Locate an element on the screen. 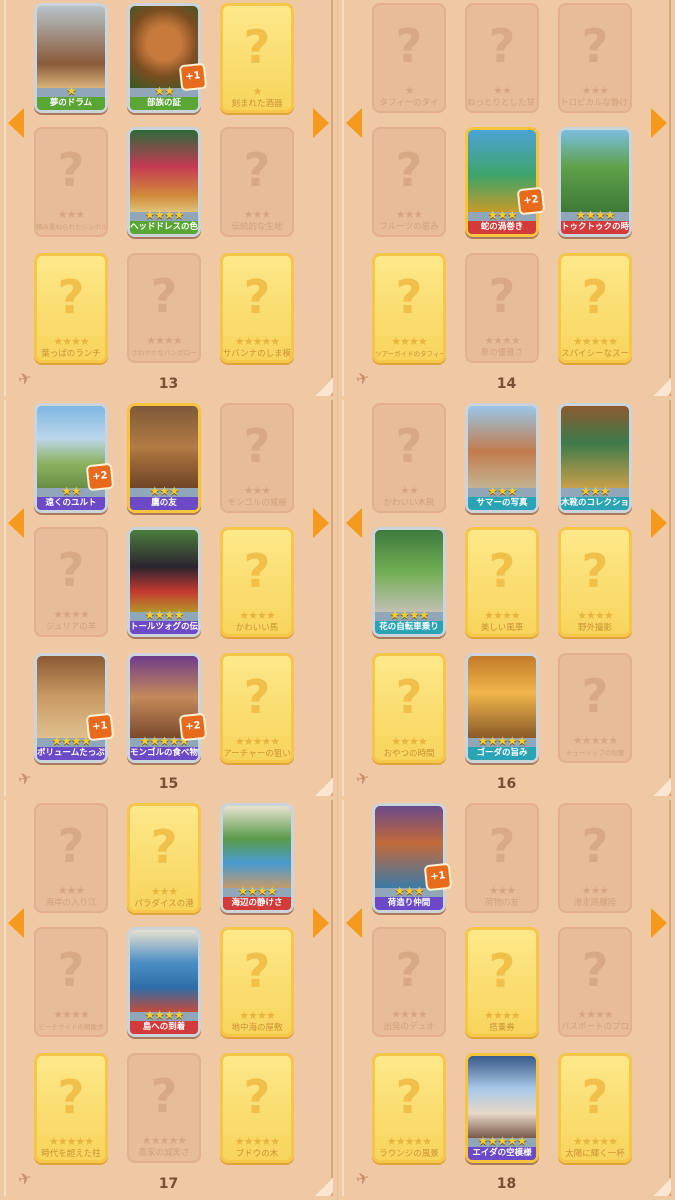 The width and height of the screenshot is (675, 1200). duplicate-count-badge: +2 is located at coordinates (100, 477).